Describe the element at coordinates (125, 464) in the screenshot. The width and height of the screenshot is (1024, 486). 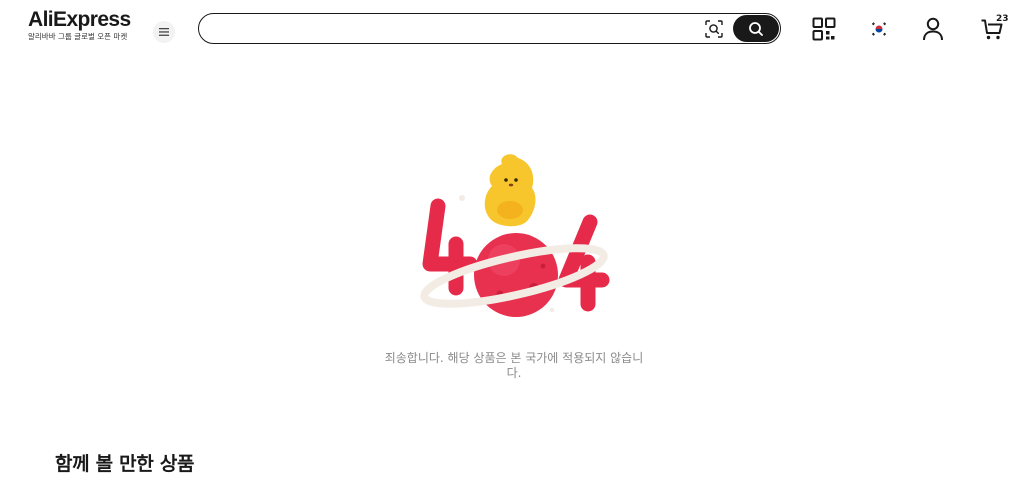
I see `recommendations-title: 함께 볼 만한 상품` at that location.